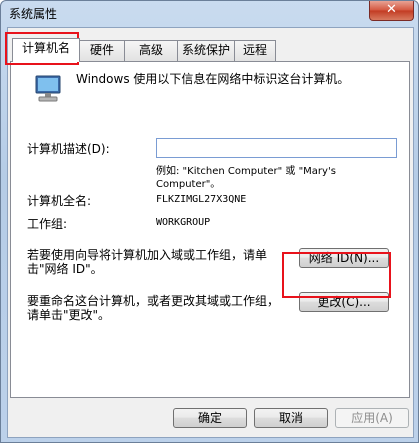 Image resolution: width=419 pixels, height=443 pixels. What do you see at coordinates (206, 50) in the screenshot?
I see `tab-system-protection: 系统保护` at bounding box center [206, 50].